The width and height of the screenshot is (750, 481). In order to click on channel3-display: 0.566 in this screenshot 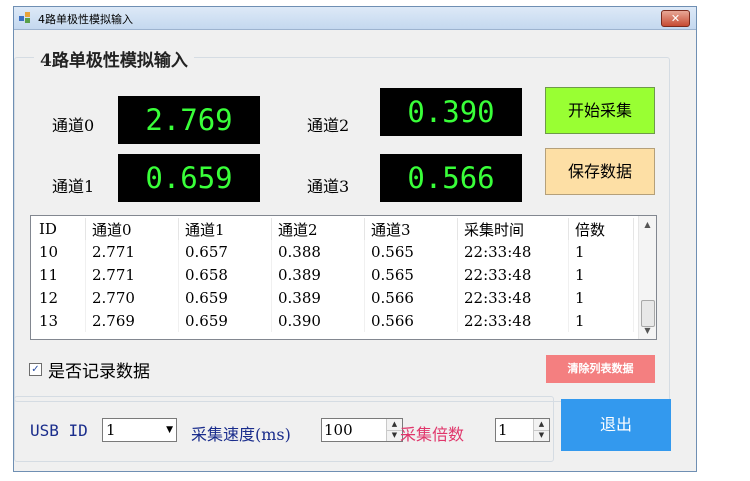, I will do `click(451, 178)`.